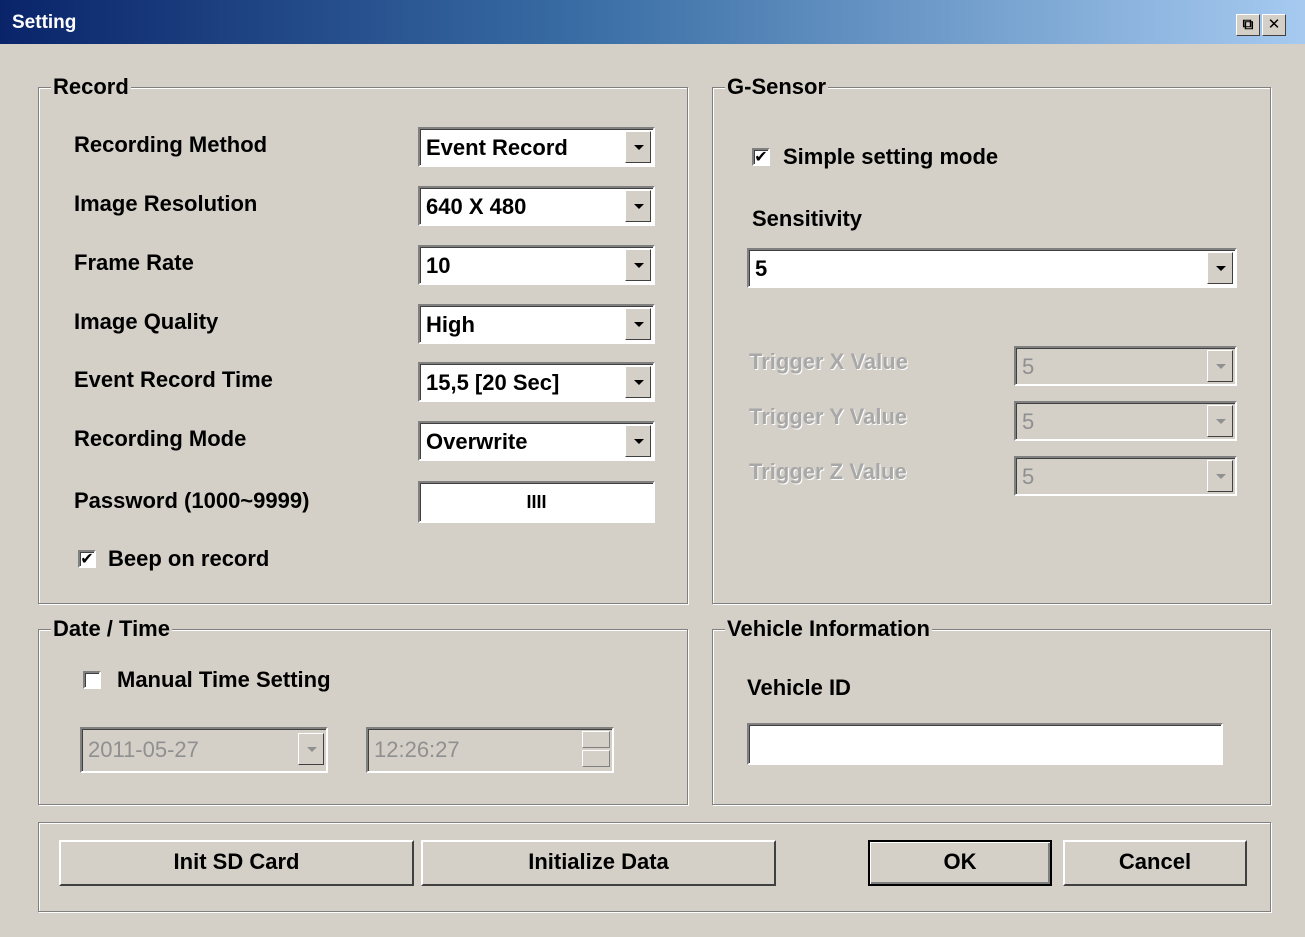 Image resolution: width=1305 pixels, height=937 pixels. What do you see at coordinates (236, 863) in the screenshot?
I see `init-sd-card-button: Init SD Card` at bounding box center [236, 863].